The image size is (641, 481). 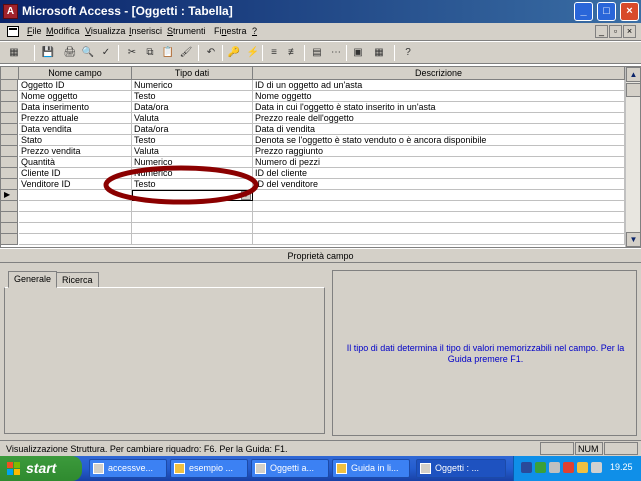 What do you see at coordinates (408, 53) in the screenshot?
I see `help-icon: ?` at bounding box center [408, 53].